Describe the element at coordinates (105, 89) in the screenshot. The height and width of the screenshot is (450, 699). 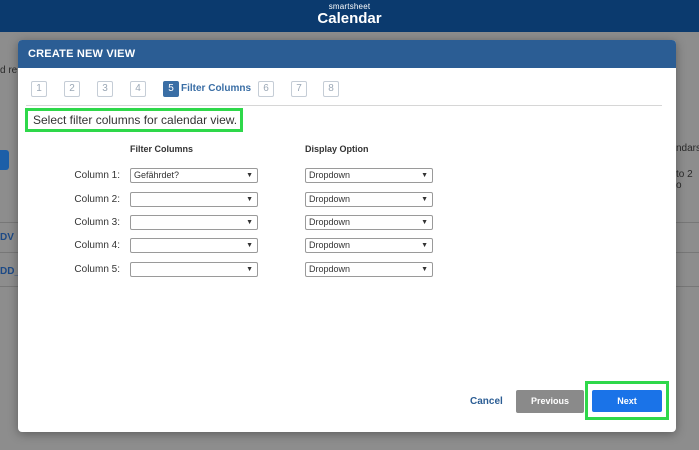
I see `step-3: 3` at that location.